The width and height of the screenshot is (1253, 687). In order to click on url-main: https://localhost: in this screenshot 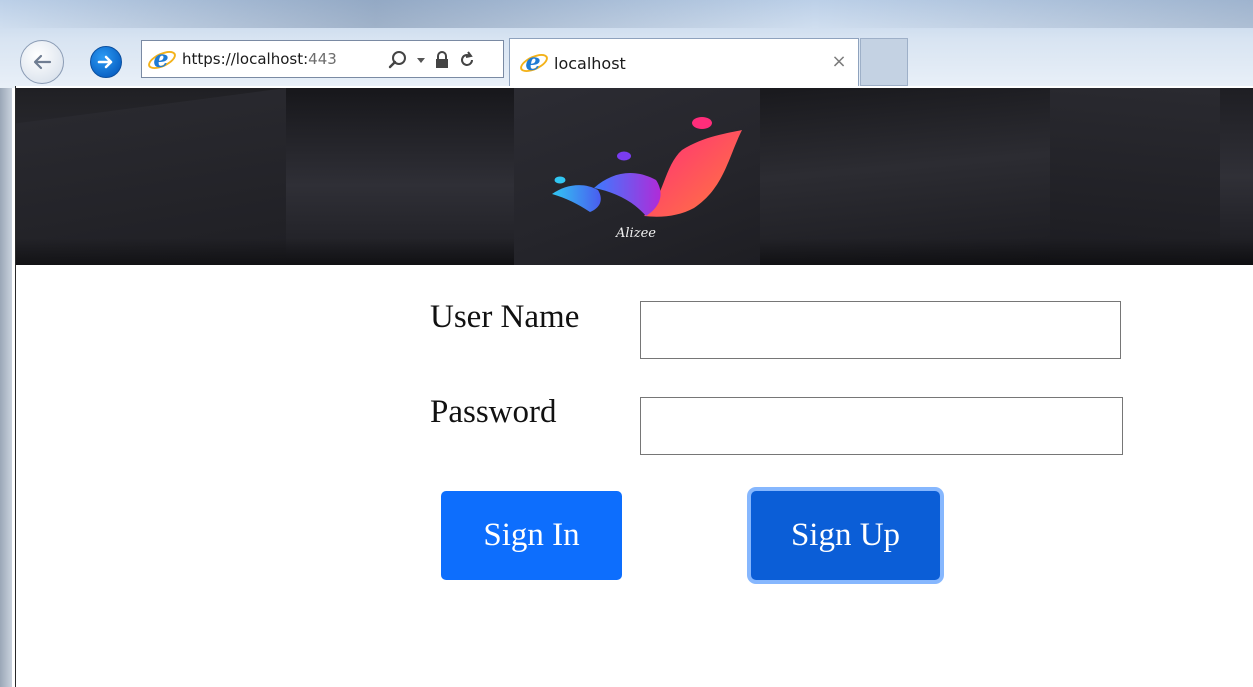, I will do `click(245, 59)`.